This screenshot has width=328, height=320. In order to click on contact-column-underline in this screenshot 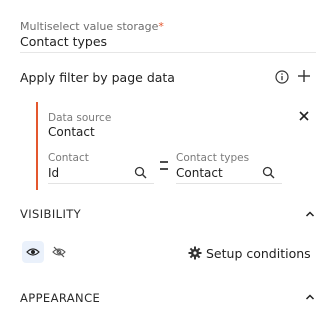, I will do `click(101, 183)`.